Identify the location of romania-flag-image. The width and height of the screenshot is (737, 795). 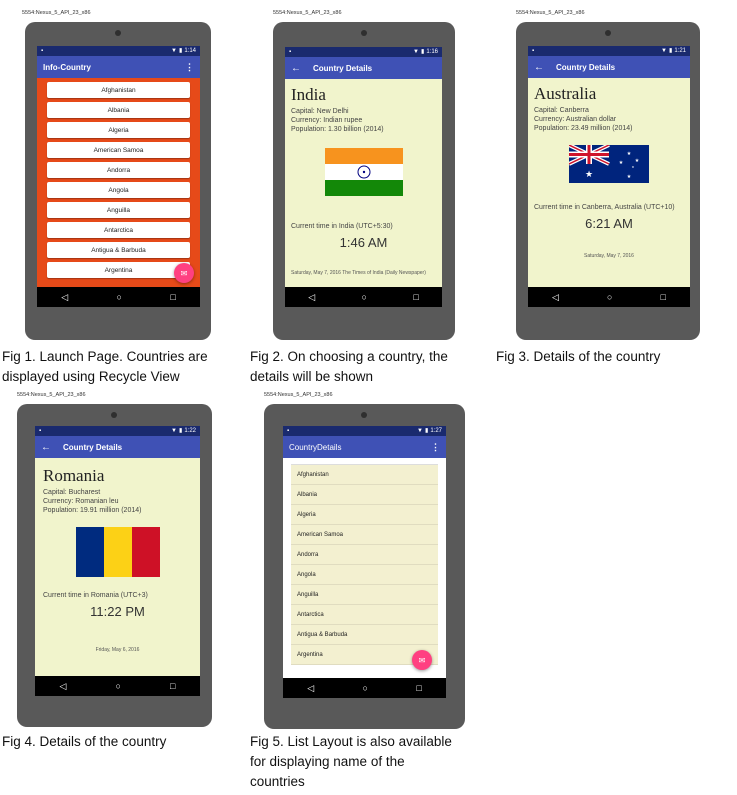
(117, 552).